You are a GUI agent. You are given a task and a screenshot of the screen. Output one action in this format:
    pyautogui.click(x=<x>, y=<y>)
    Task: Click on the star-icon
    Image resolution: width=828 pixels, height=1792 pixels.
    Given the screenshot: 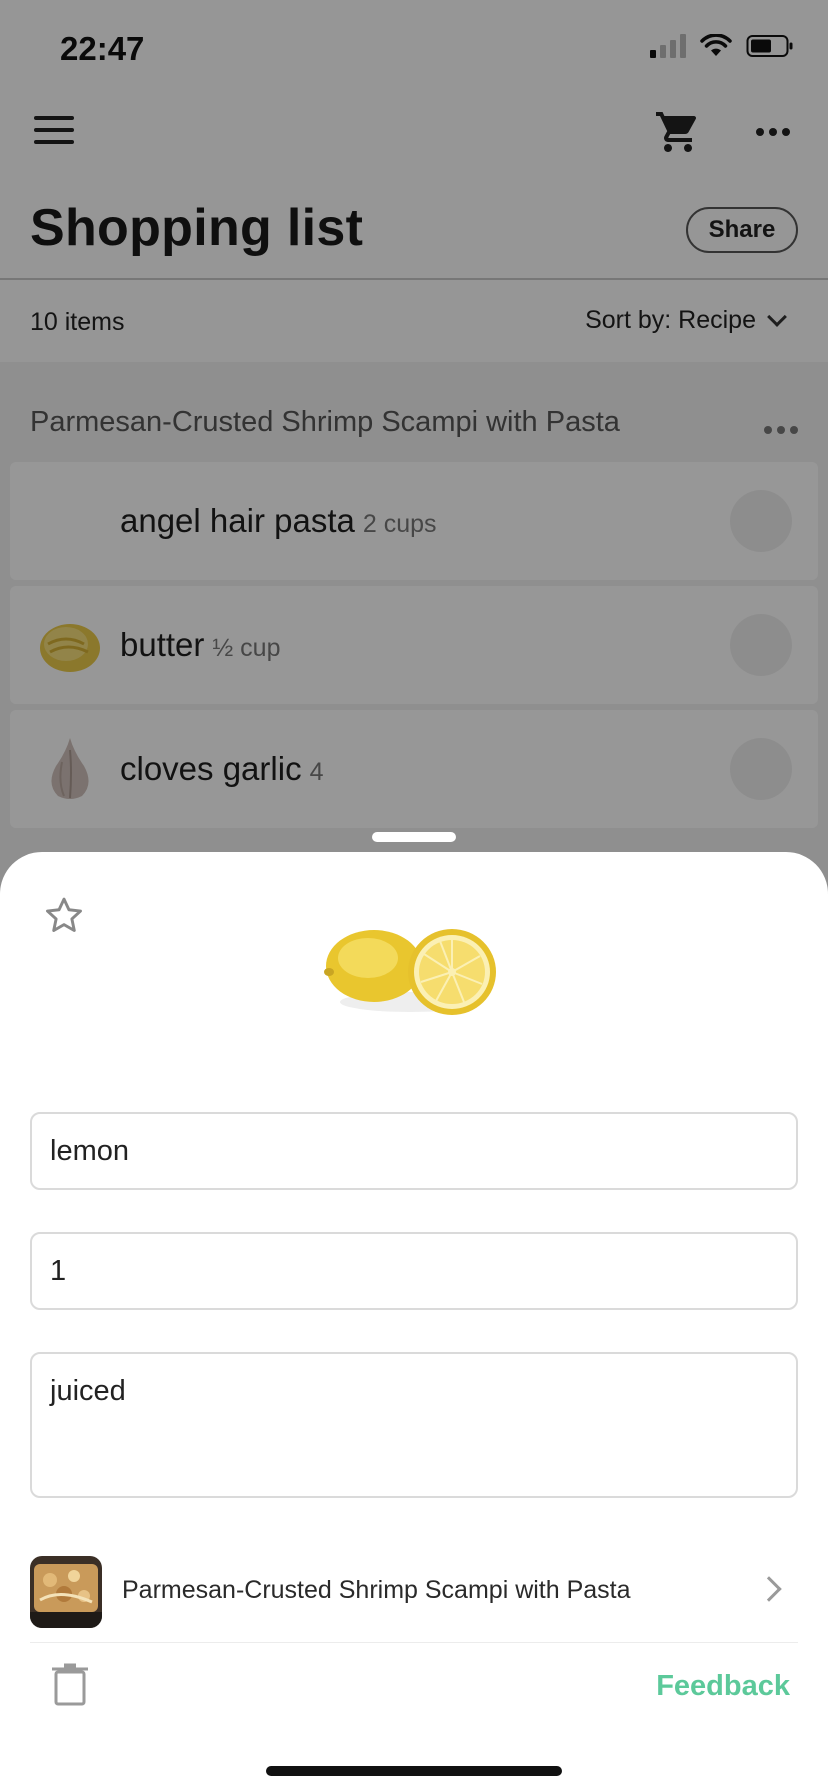 What is the action you would take?
    pyautogui.click(x=64, y=916)
    